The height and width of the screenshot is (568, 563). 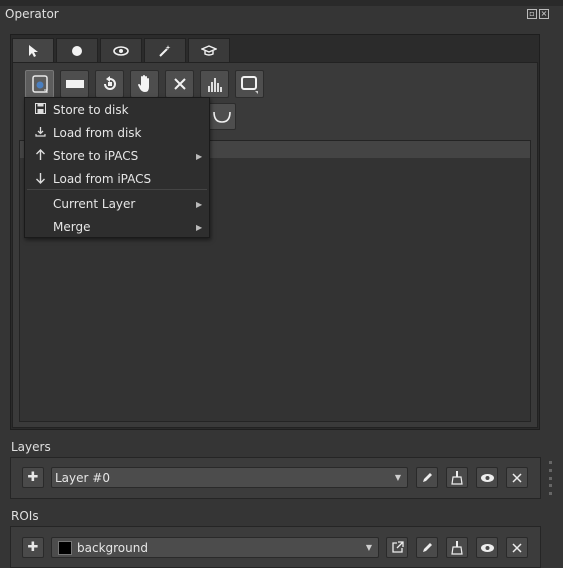 I want to click on toggle-roi-visibility-button, so click(x=487, y=547).